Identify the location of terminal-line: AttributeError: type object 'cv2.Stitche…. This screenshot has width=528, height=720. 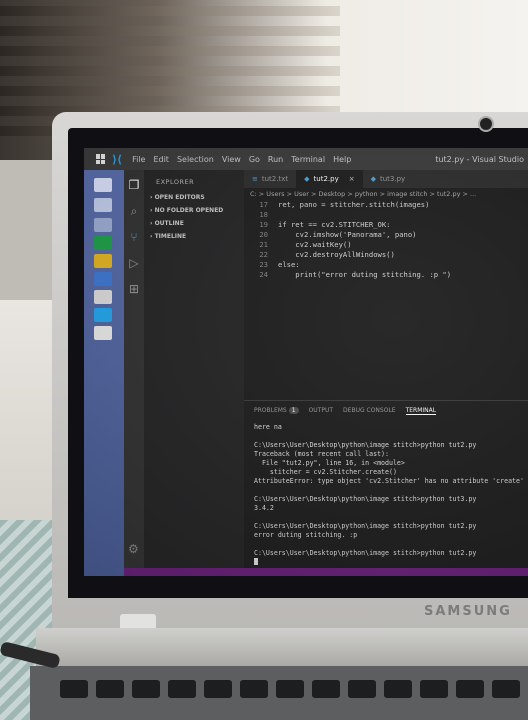
(389, 481).